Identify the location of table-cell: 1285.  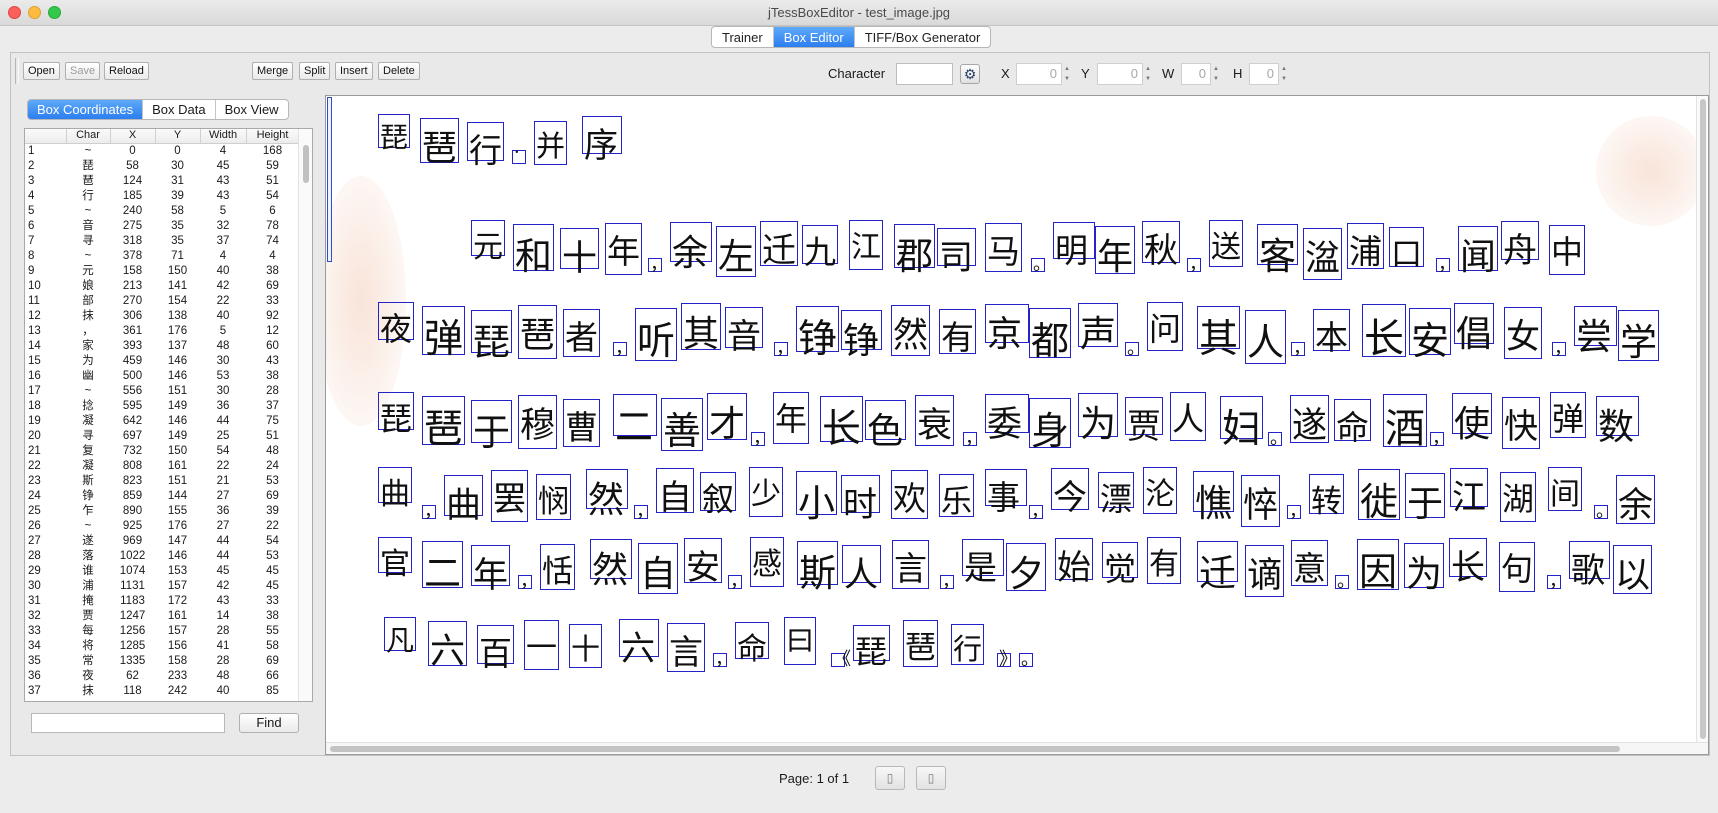
(132, 646).